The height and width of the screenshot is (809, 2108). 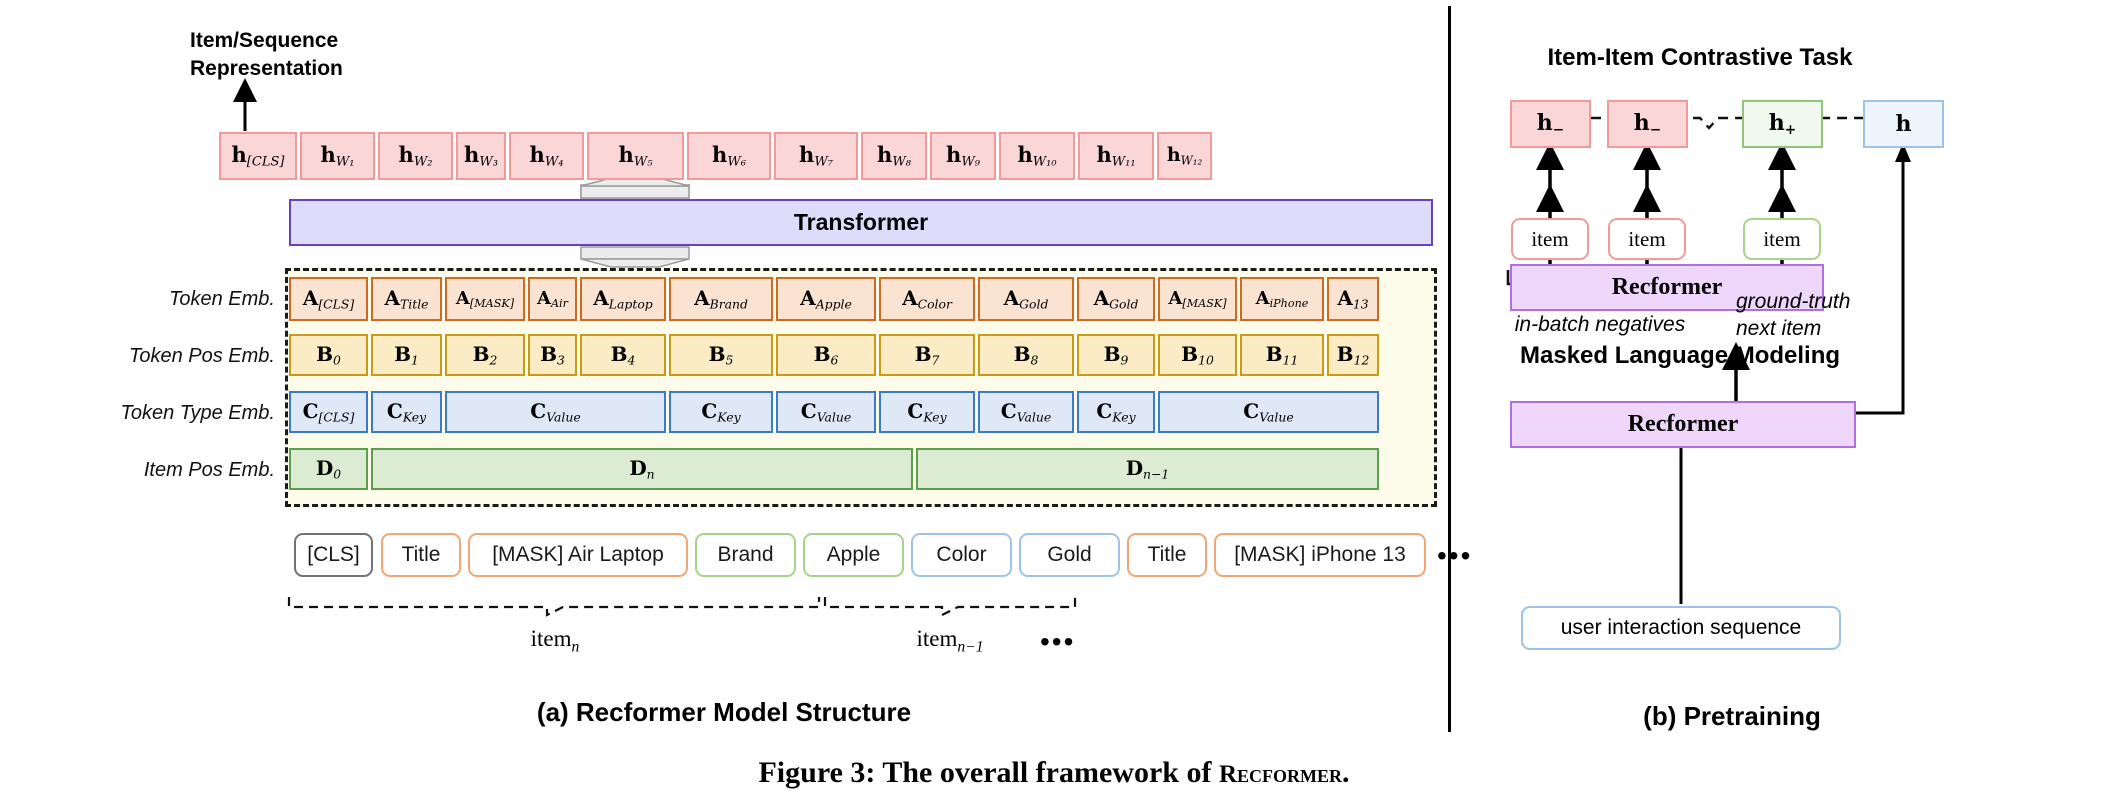 I want to click on anchor-hidden-box: h, so click(x=1903, y=124).